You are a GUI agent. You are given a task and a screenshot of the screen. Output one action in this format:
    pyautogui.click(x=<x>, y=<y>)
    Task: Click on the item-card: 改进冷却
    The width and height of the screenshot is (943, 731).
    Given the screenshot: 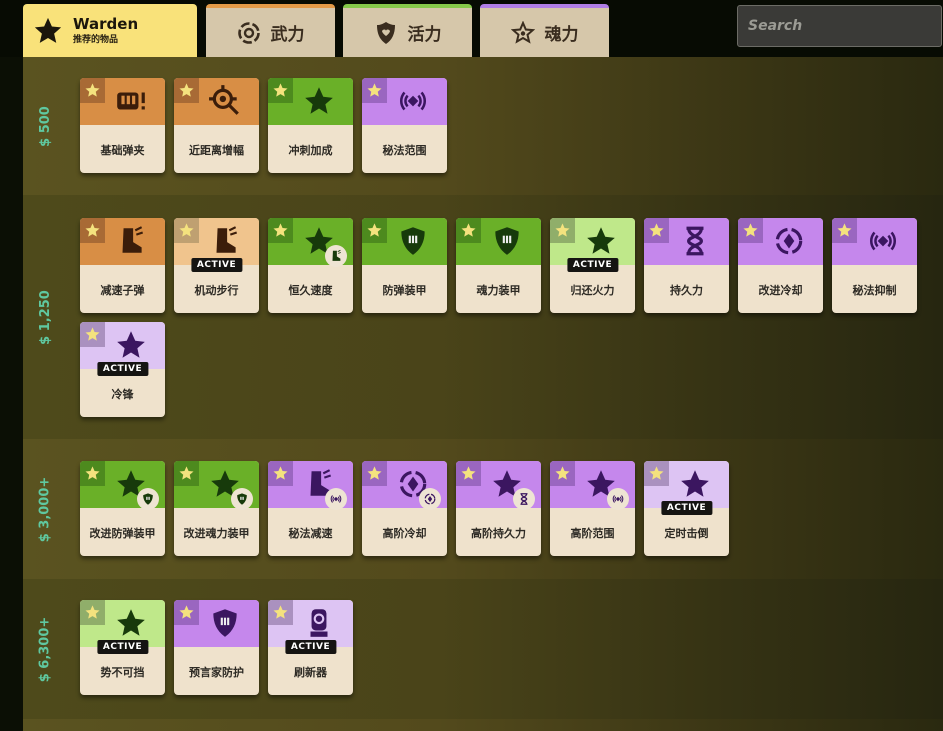 What is the action you would take?
    pyautogui.click(x=780, y=265)
    